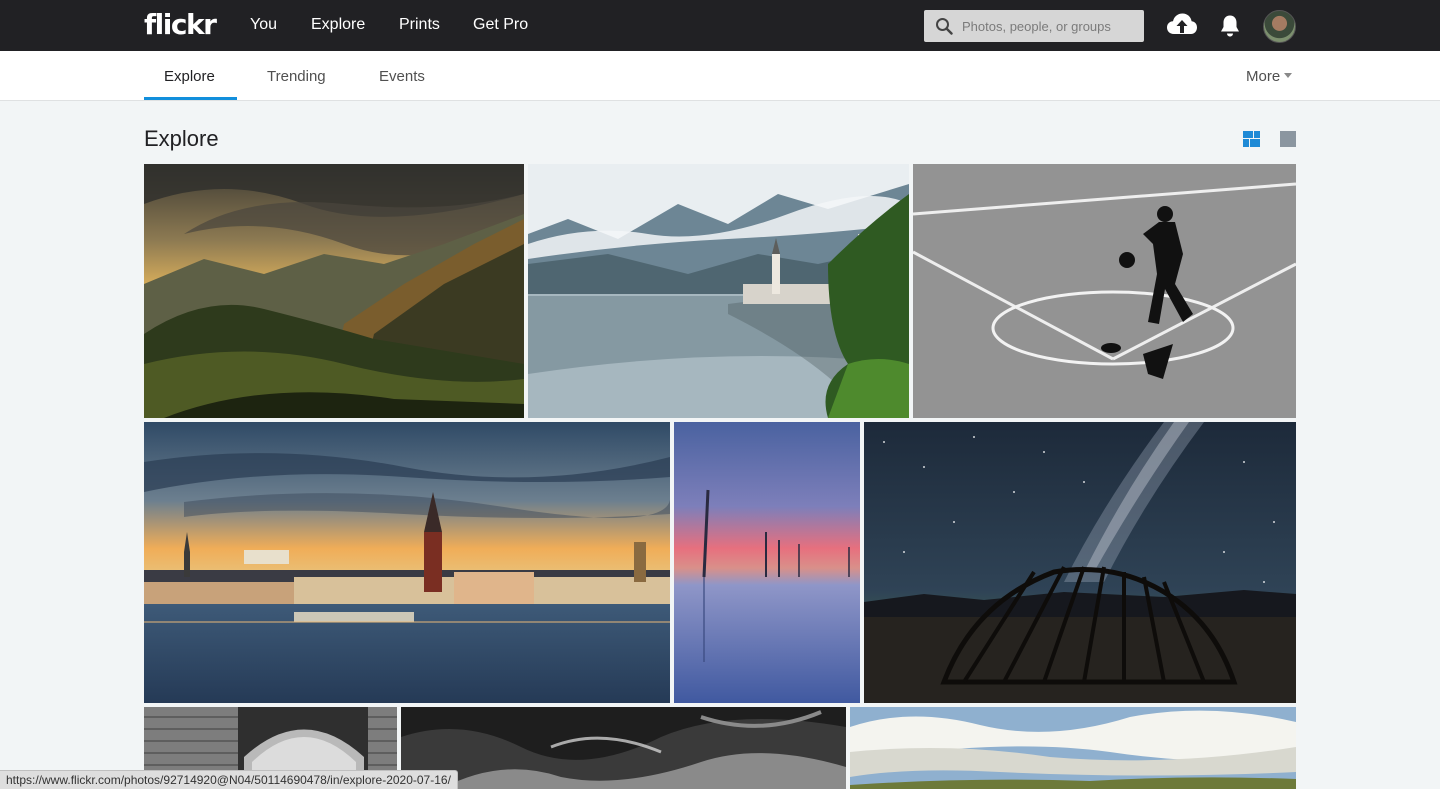 The width and height of the screenshot is (1440, 789). I want to click on bell-icon, so click(1230, 26).